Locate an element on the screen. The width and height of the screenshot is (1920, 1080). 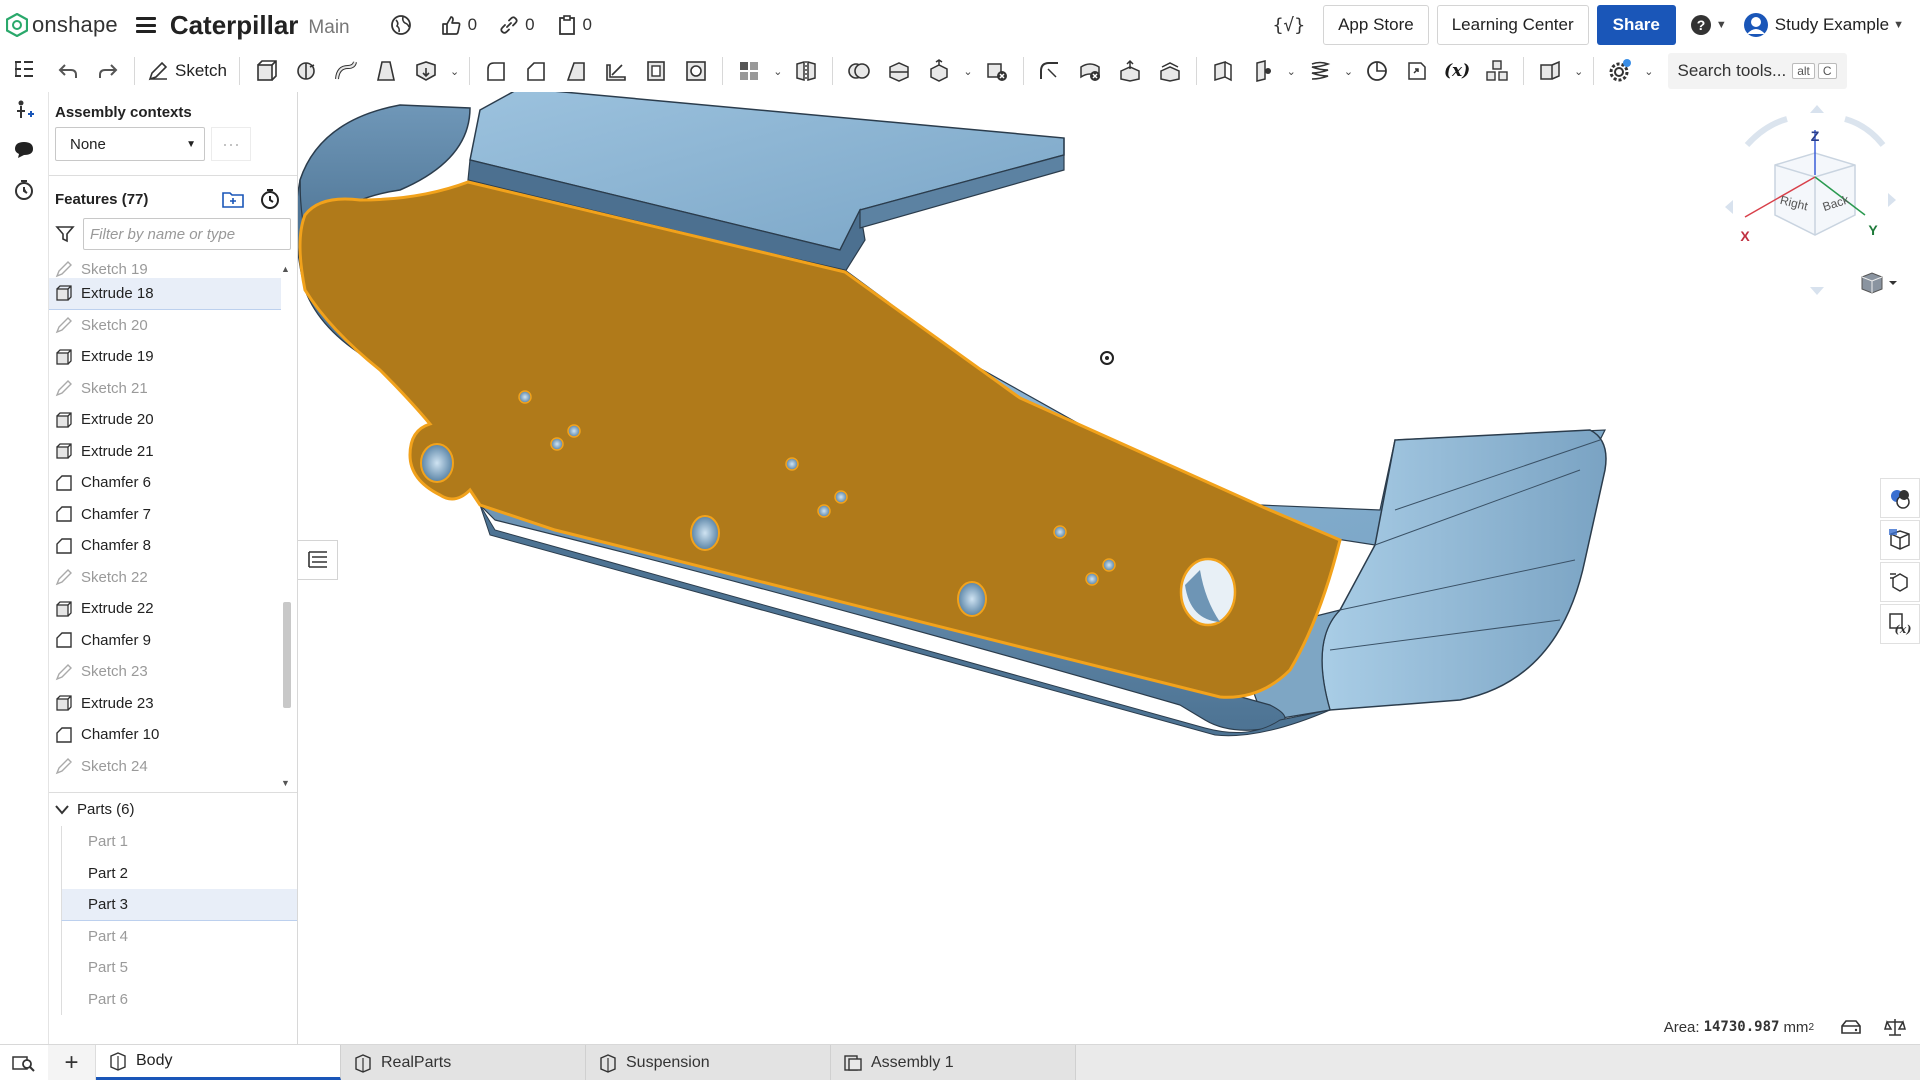
chamfer-icon is located at coordinates (536, 71).